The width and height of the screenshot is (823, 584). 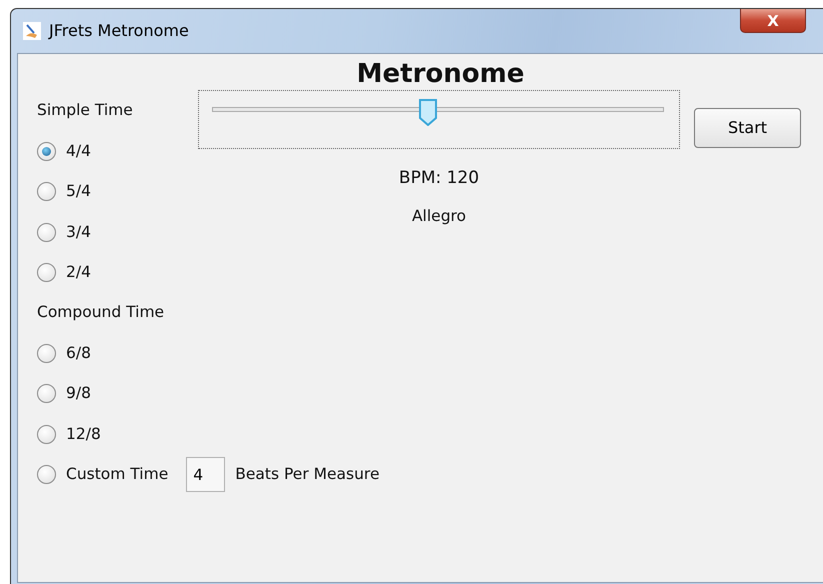 I want to click on beats-field: 4, so click(x=206, y=474).